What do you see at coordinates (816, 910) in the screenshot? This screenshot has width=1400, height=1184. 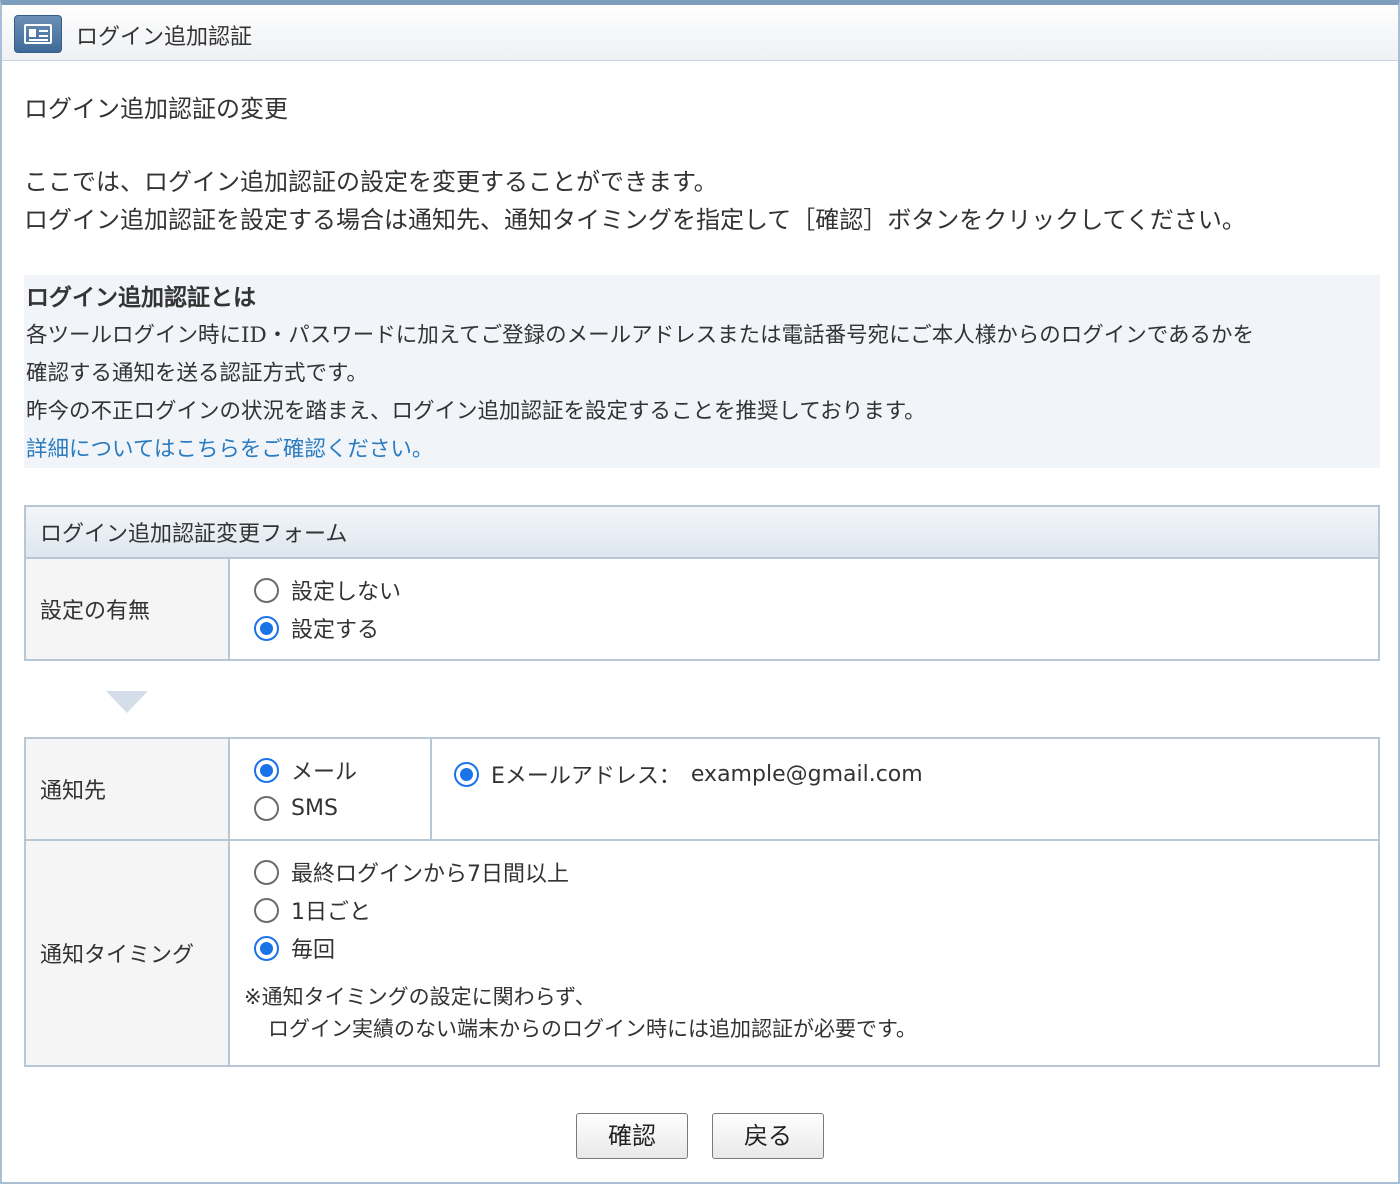 I see `radio-option-daily: 1日ごと` at bounding box center [816, 910].